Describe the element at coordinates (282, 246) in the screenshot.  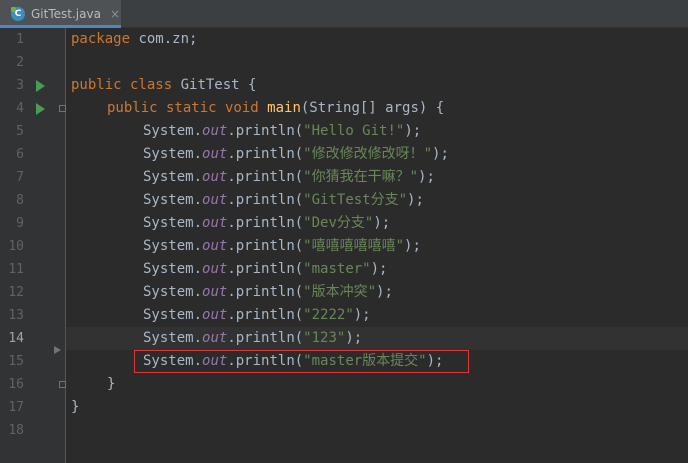
I see `code-line-10: System.out.println("嘻嘻嘻嘻嘻嘻");` at that location.